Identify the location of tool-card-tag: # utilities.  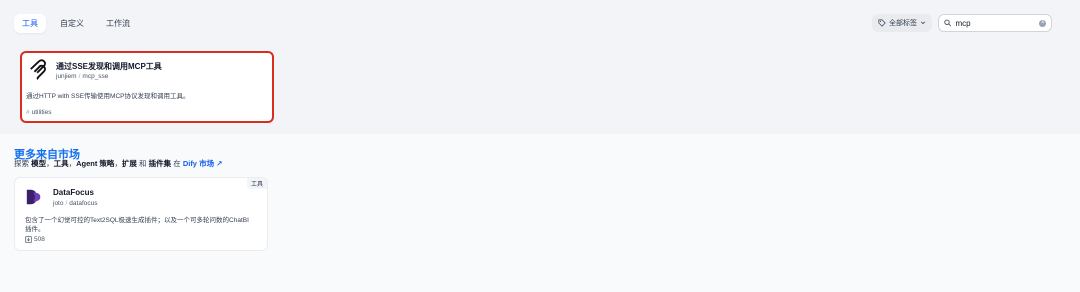
(39, 112).